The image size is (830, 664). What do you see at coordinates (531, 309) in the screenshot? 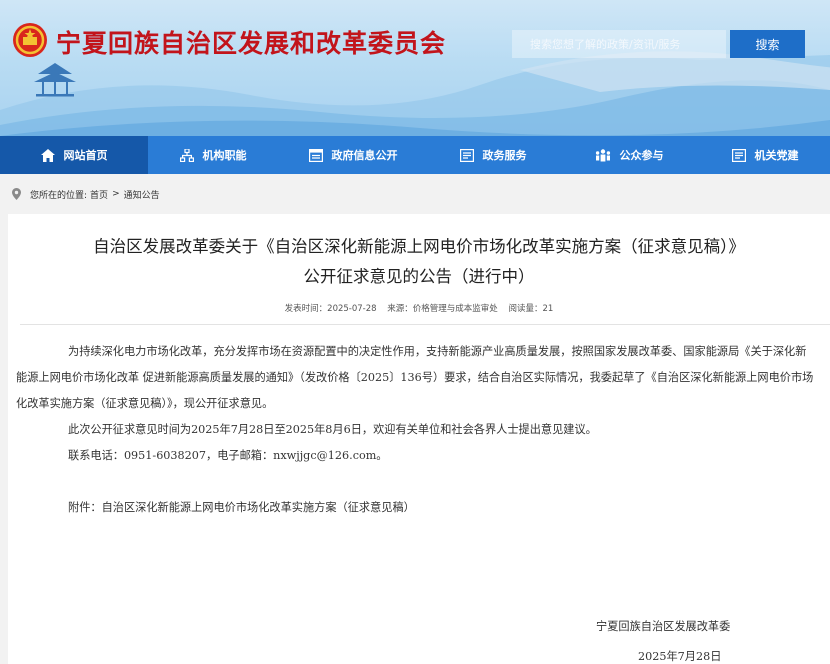
I see `view-count: 阅读量：21` at bounding box center [531, 309].